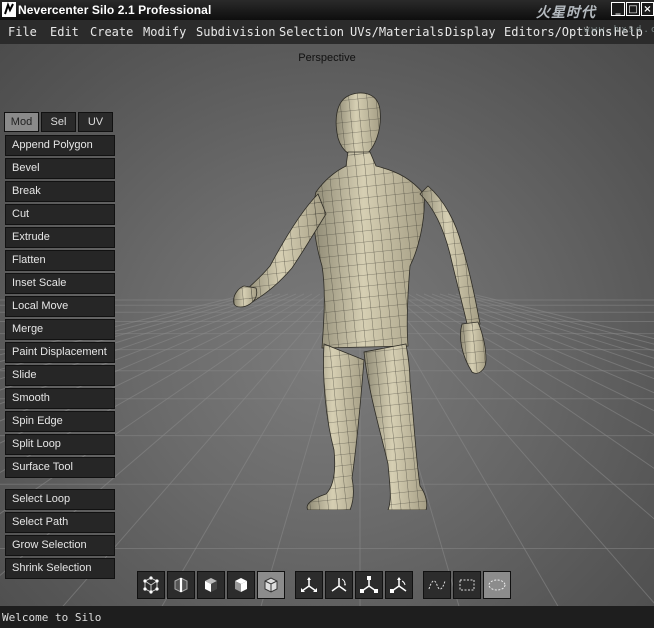 This screenshot has width=654, height=628. I want to click on menu-create: Create, so click(111, 32).